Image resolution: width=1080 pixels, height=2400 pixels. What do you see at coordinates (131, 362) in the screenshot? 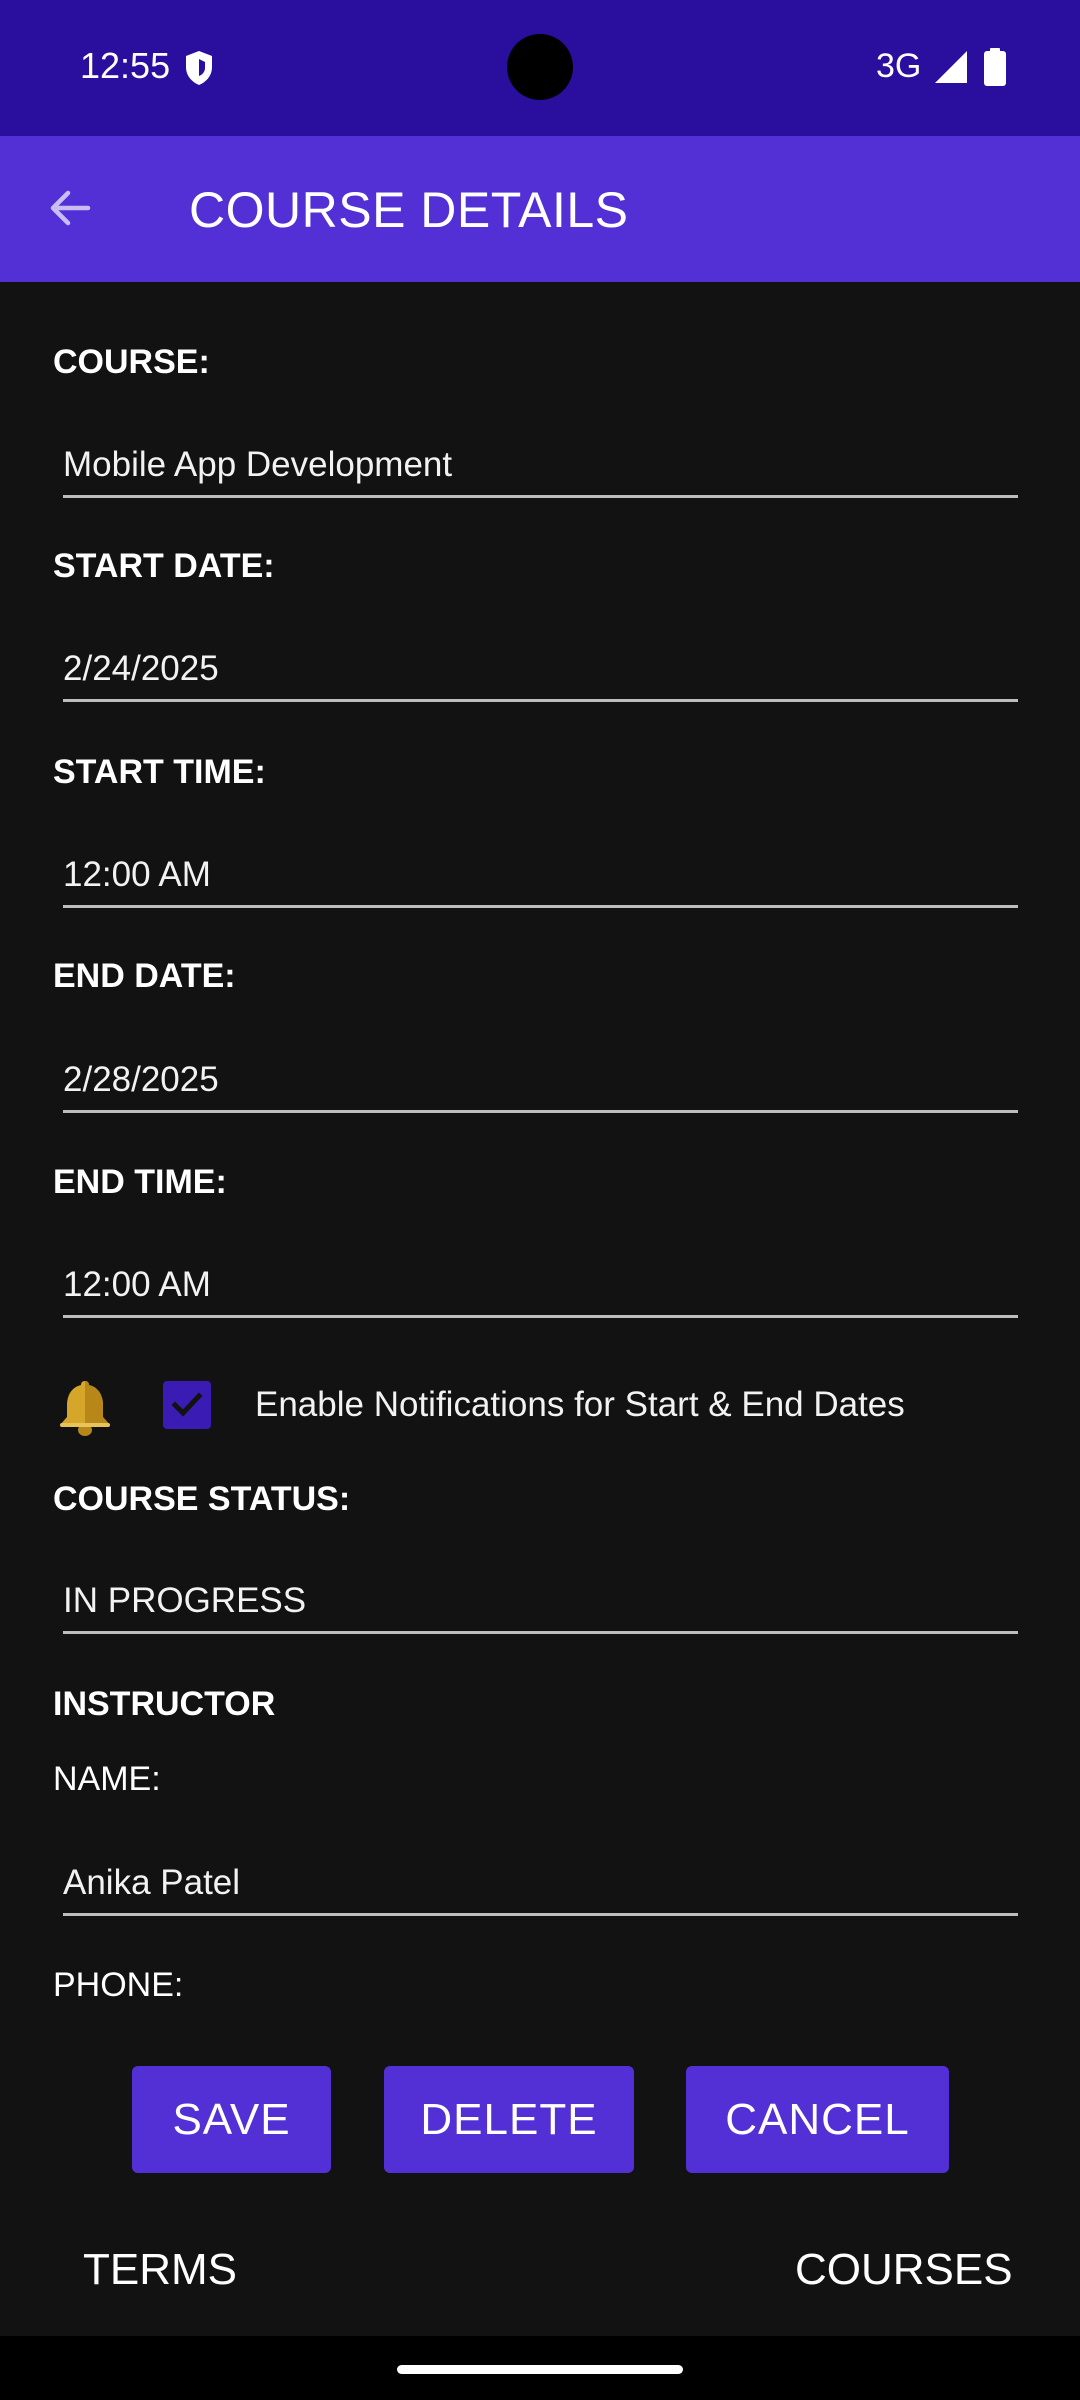
I see `course-label: COURSE:` at bounding box center [131, 362].